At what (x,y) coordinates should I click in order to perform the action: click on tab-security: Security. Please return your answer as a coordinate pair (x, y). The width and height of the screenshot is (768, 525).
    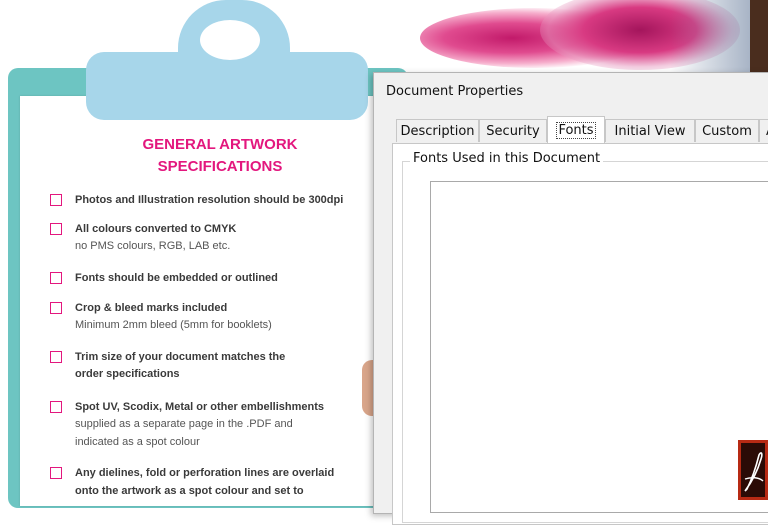
    Looking at the image, I should click on (513, 130).